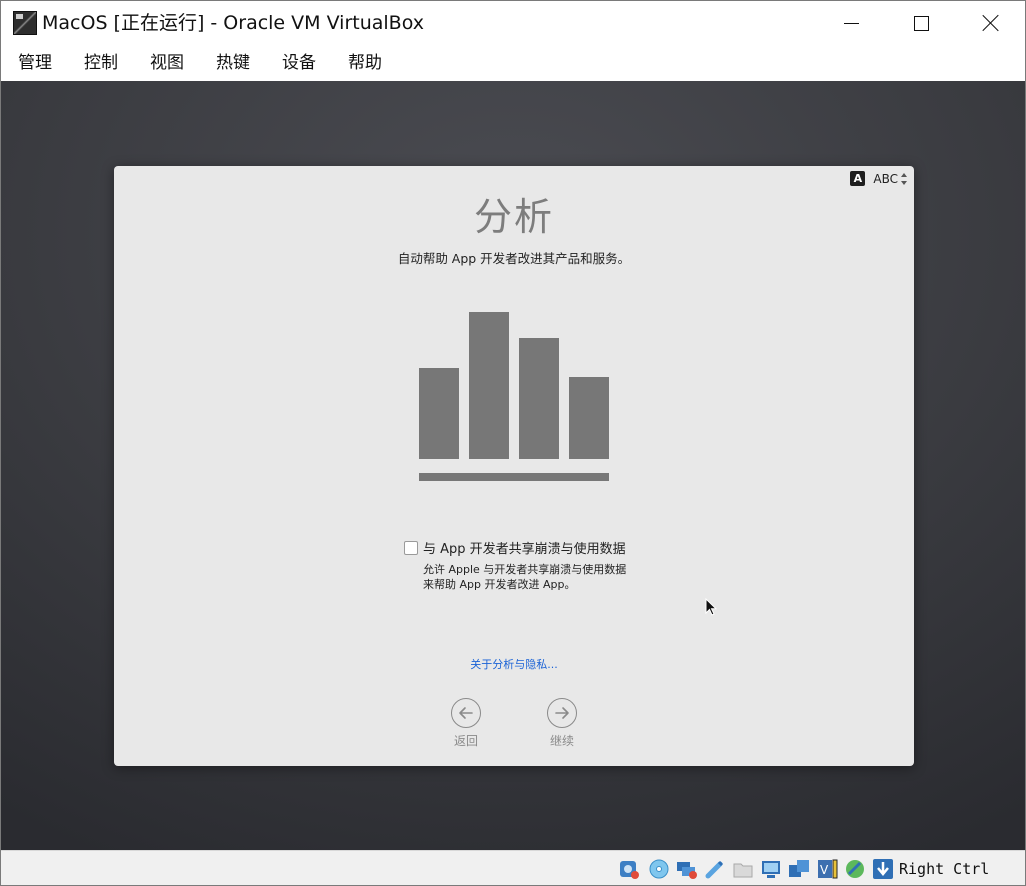 The height and width of the screenshot is (886, 1026). Describe the element at coordinates (715, 869) in the screenshot. I see `usb-icon` at that location.